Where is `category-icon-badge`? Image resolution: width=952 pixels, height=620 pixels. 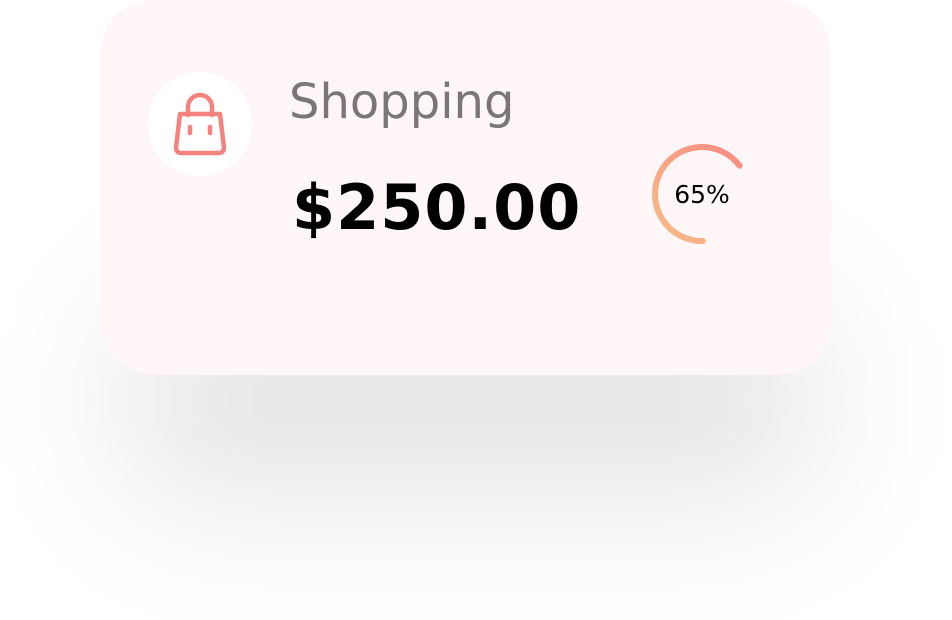
category-icon-badge is located at coordinates (200, 124).